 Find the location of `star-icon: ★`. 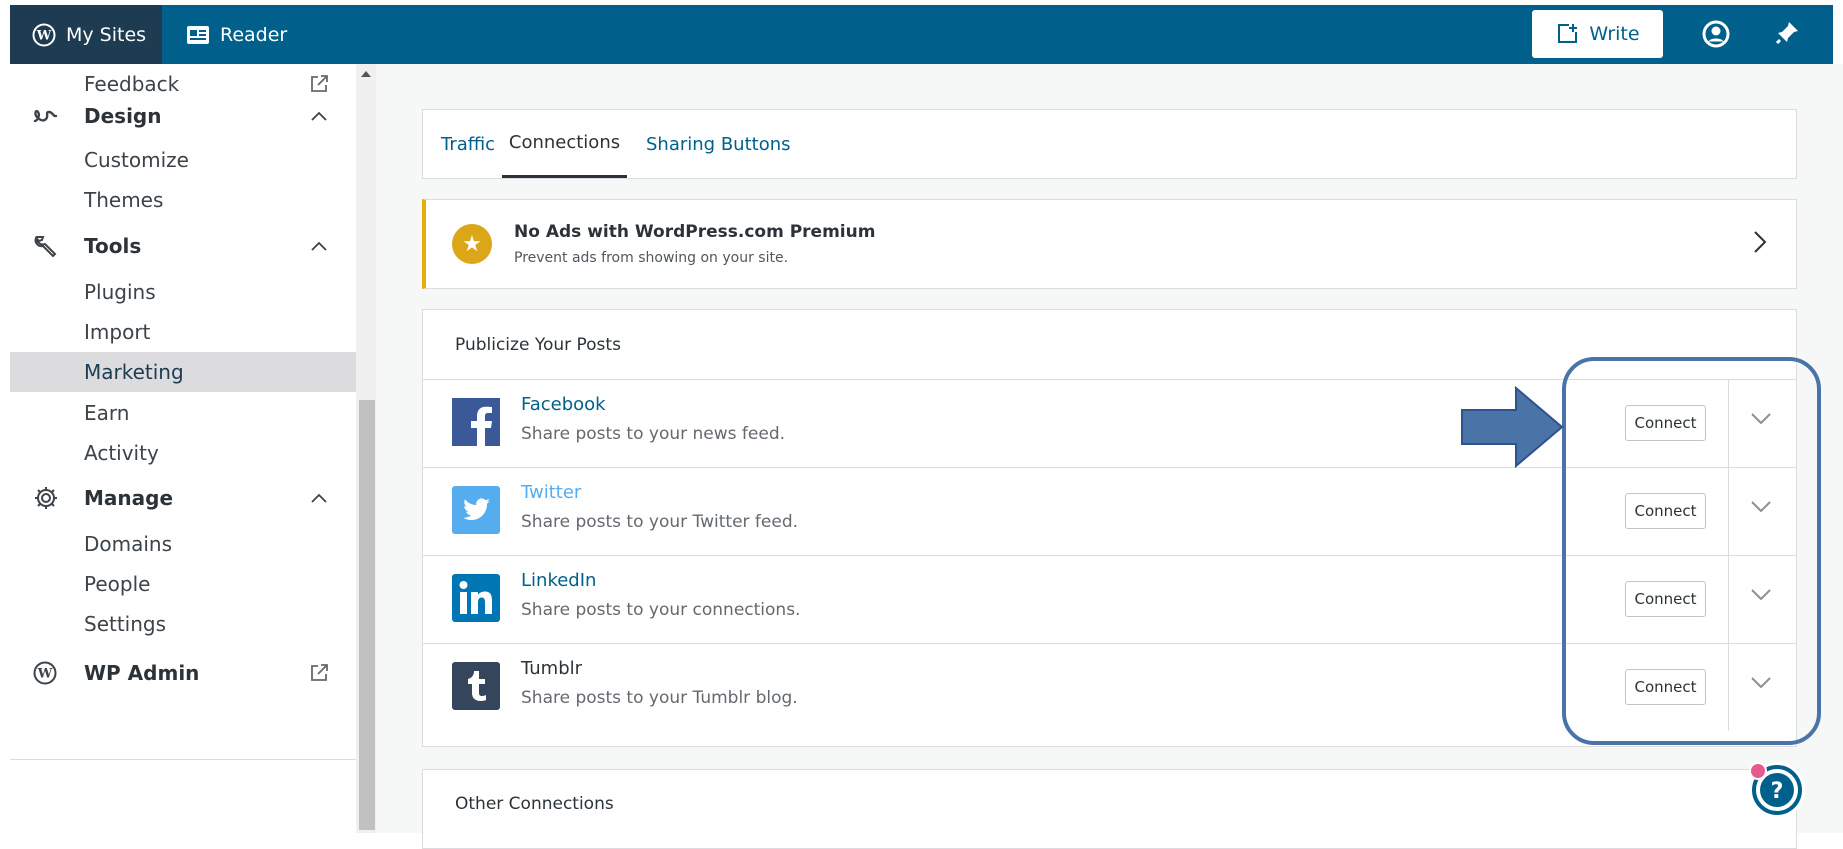

star-icon: ★ is located at coordinates (472, 244).